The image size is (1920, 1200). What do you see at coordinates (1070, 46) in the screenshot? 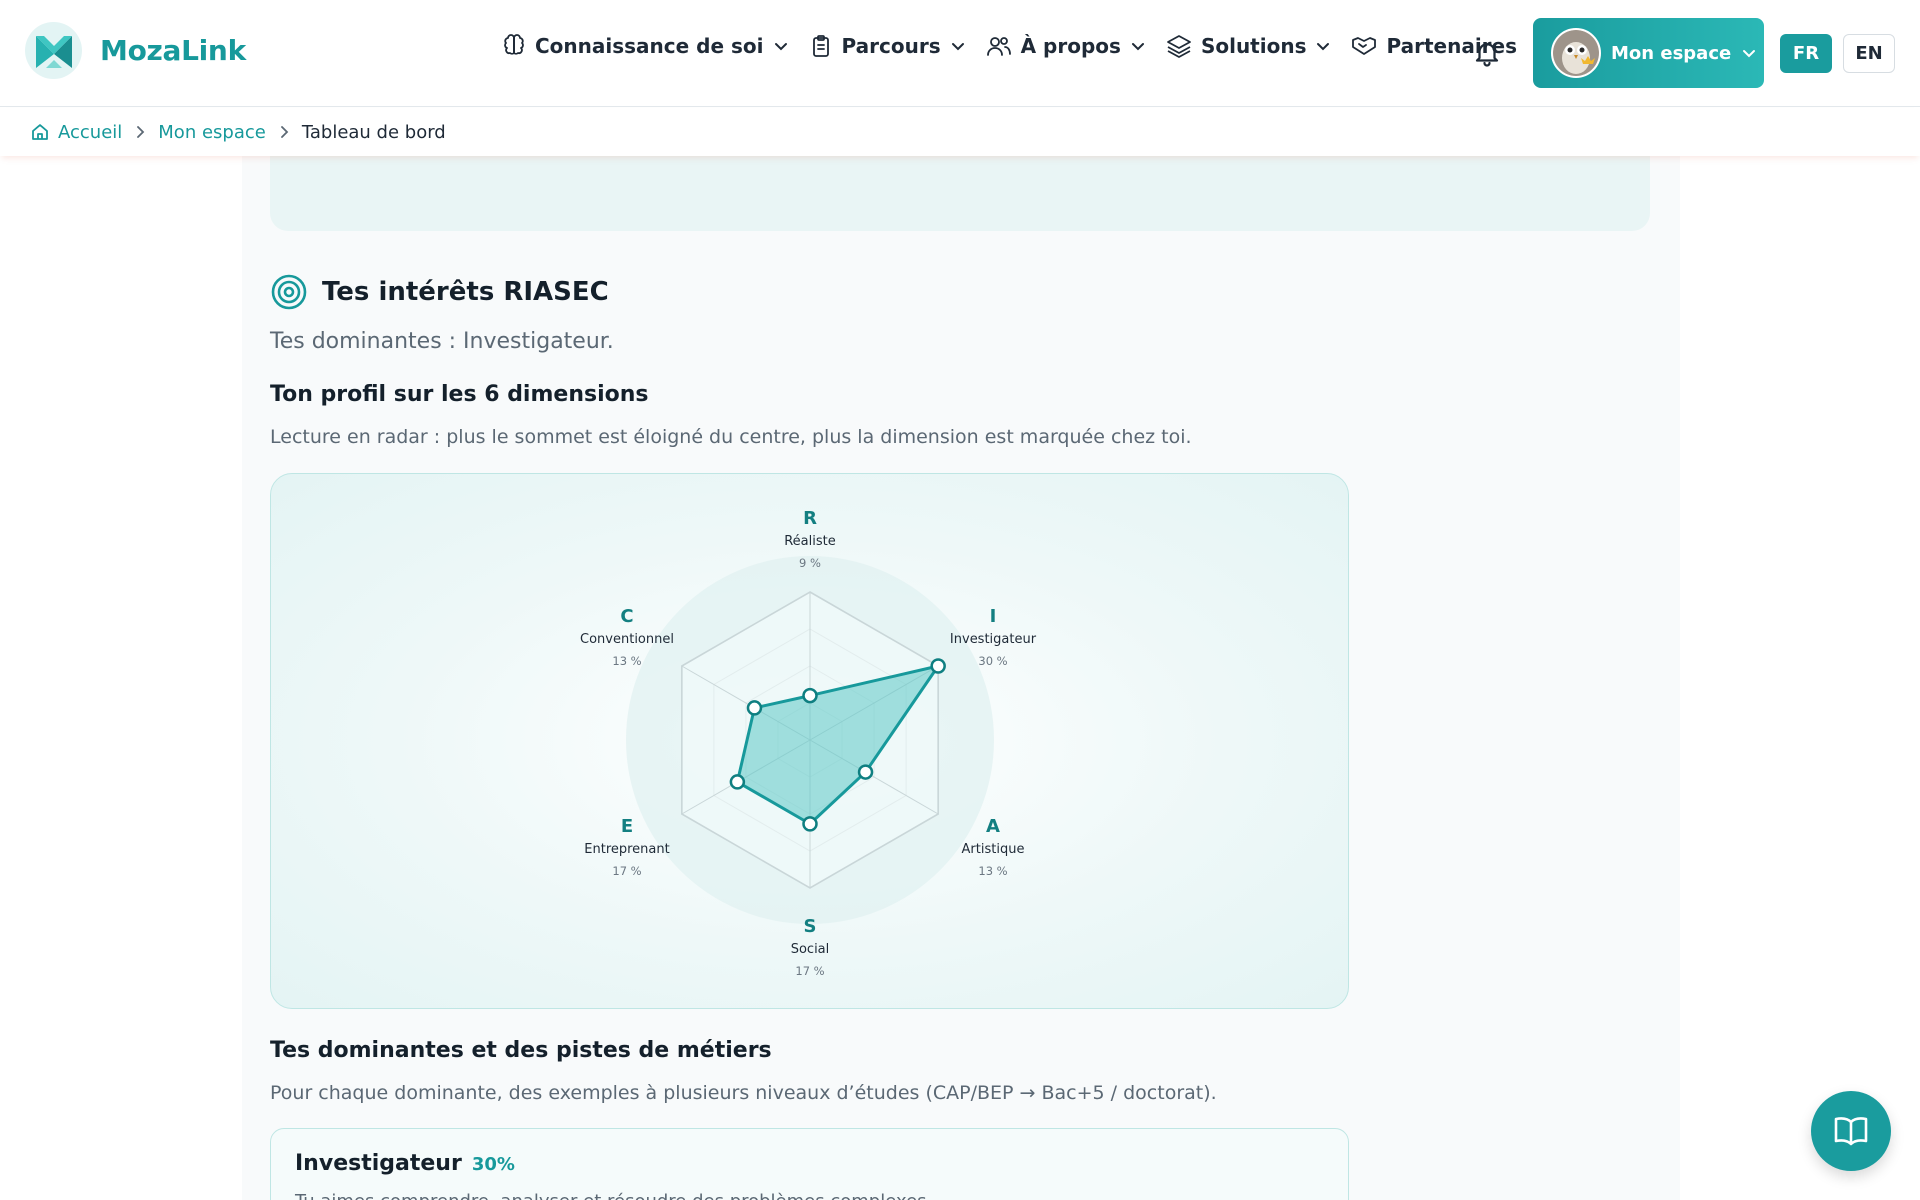
I see `nav-label: À propos` at bounding box center [1070, 46].